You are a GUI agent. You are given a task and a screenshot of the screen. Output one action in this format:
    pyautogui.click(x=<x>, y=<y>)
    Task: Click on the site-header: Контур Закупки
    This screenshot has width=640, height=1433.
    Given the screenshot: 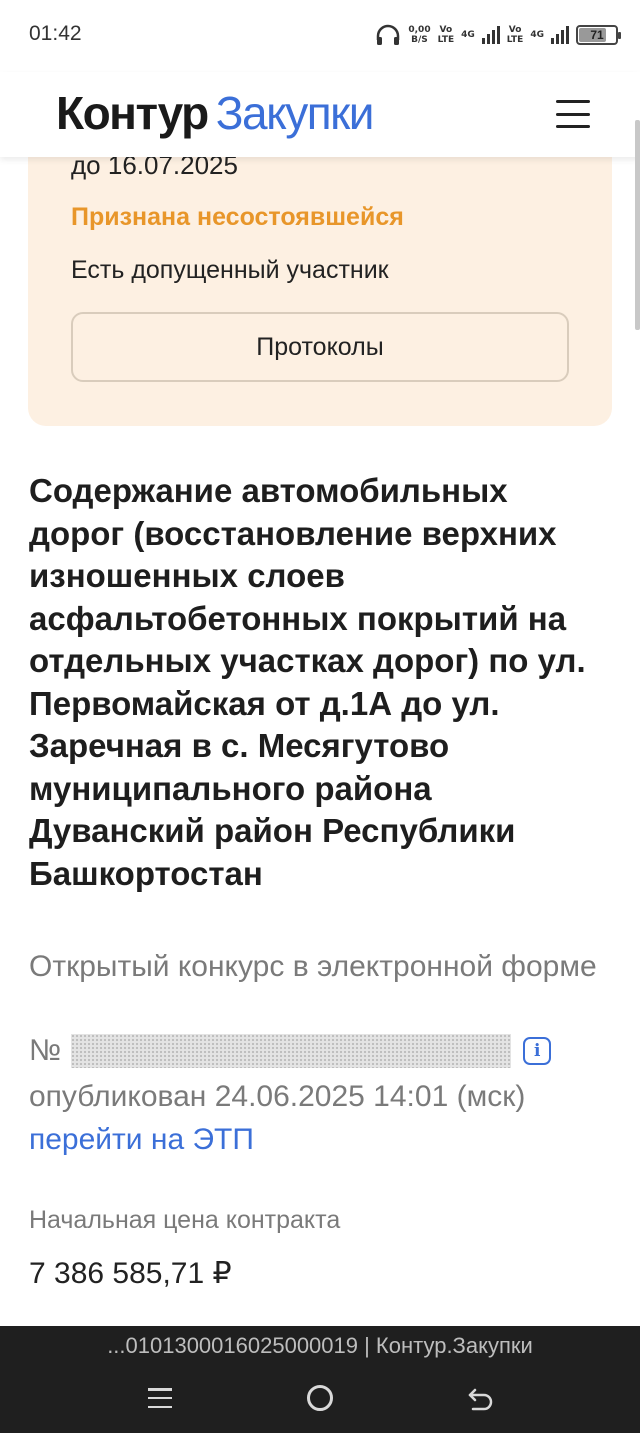 What is the action you would take?
    pyautogui.click(x=320, y=114)
    